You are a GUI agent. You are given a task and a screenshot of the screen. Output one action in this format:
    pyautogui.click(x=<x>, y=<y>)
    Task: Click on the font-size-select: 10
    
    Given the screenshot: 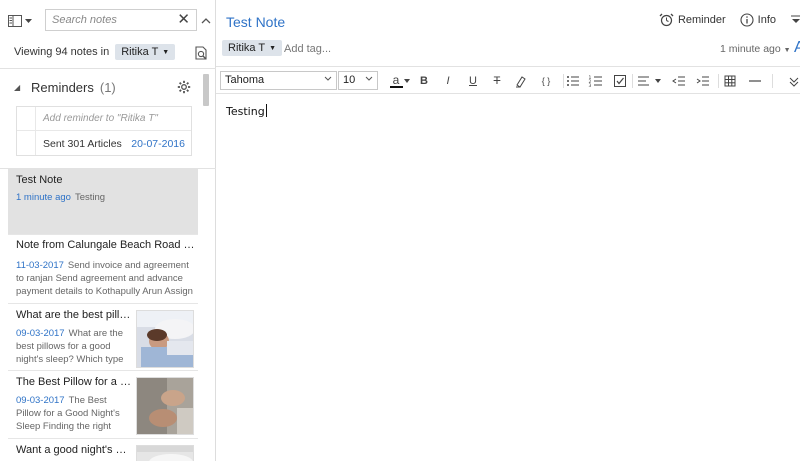 What is the action you would take?
    pyautogui.click(x=358, y=80)
    